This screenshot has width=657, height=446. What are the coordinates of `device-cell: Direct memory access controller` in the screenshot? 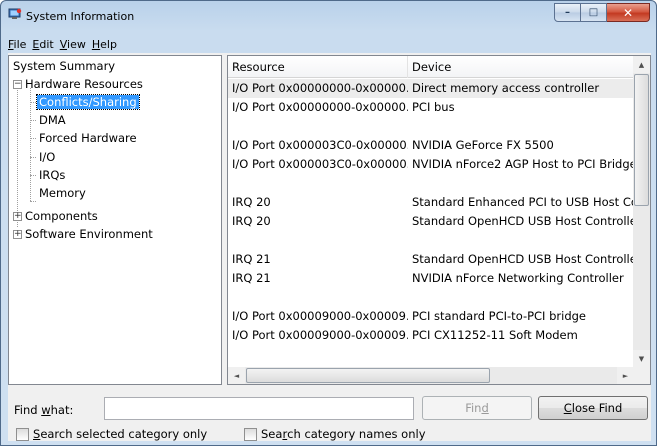 It's located at (506, 88).